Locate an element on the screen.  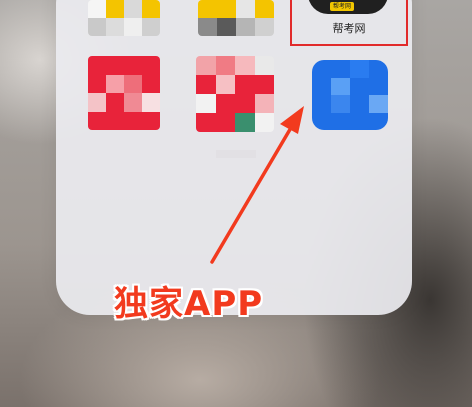
pointer-arrow-icon is located at coordinates (257, 185).